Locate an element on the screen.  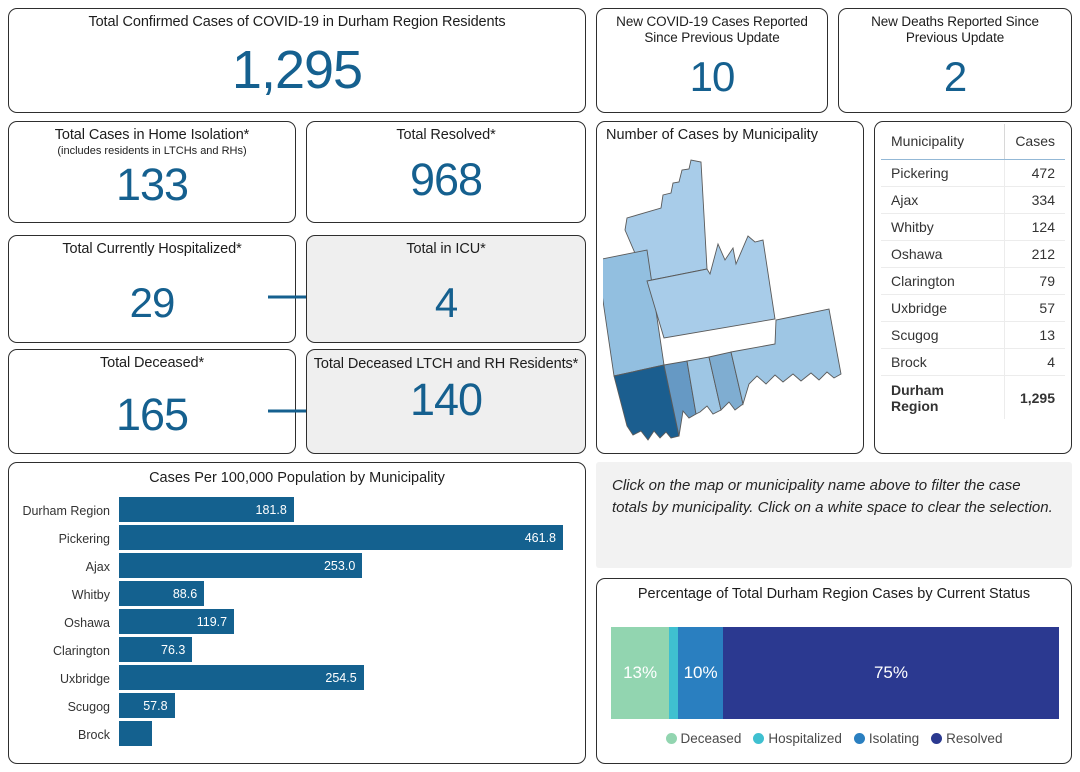
legend-label-deceased: Deceased is located at coordinates (711, 738).